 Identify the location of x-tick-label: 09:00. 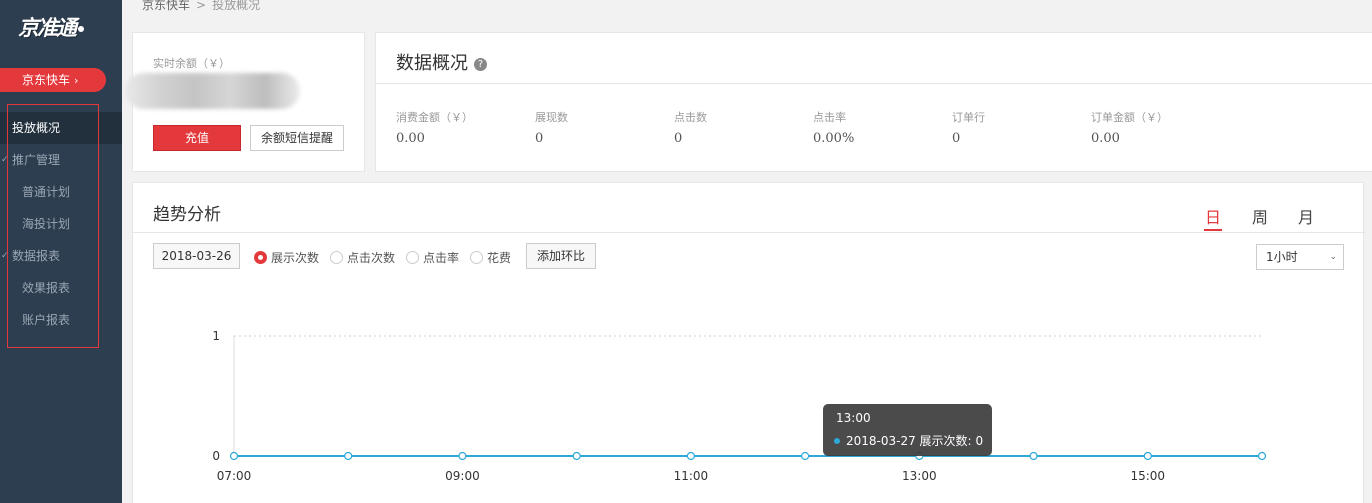
(462, 476).